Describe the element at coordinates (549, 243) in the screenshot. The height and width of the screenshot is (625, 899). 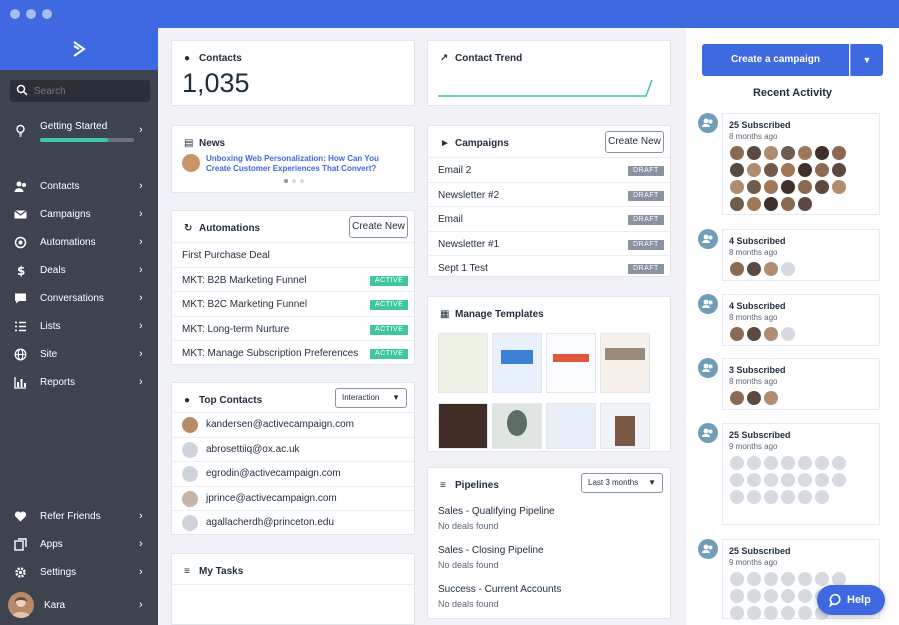
I see `campaign-row: Newsletter #1 DRAFT` at that location.